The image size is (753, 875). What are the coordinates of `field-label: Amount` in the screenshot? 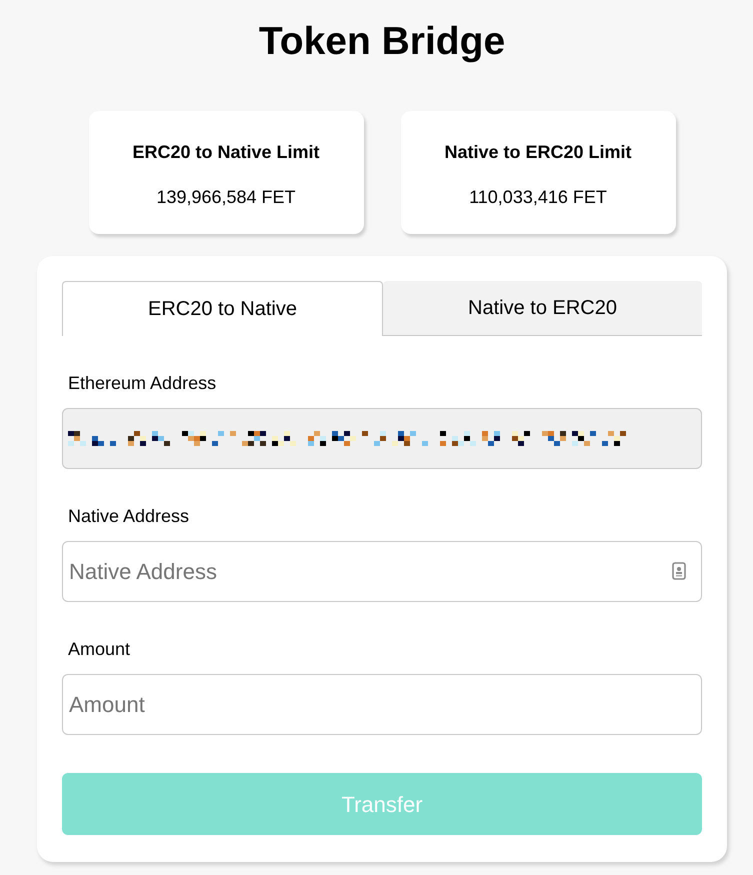 It's located at (99, 649).